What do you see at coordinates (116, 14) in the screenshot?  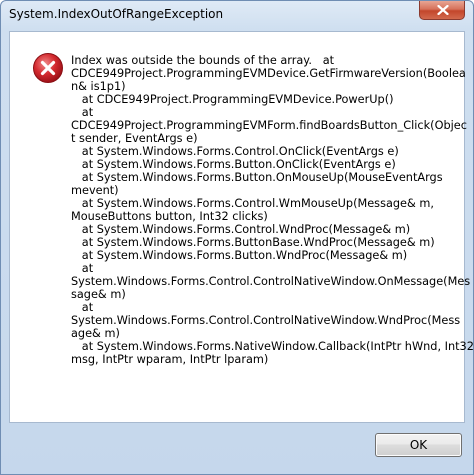 I see `window-title: System.IndexOutOfRangeException` at bounding box center [116, 14].